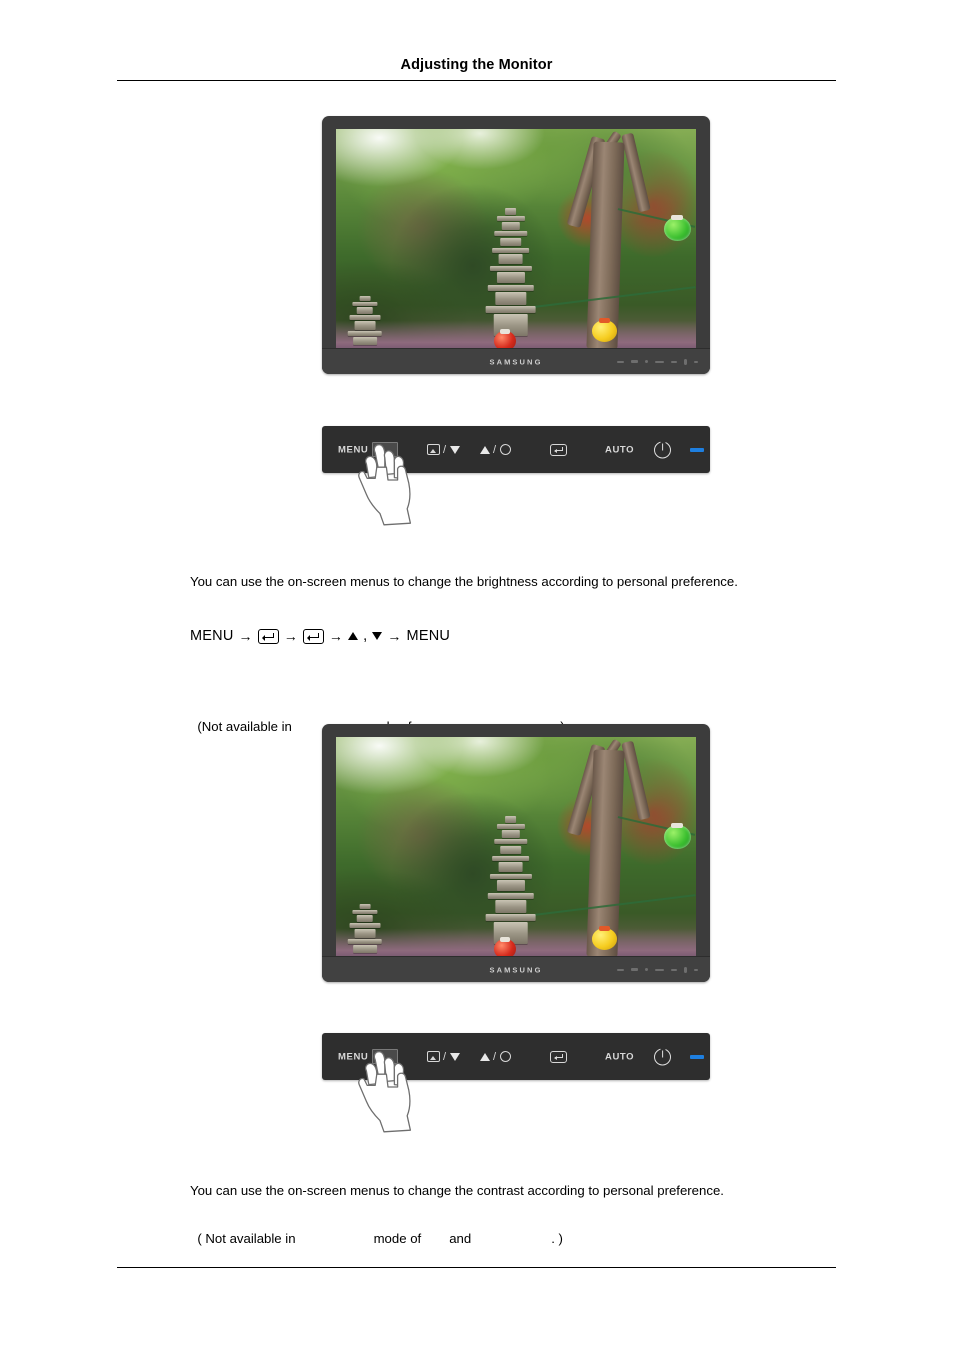 The width and height of the screenshot is (954, 1350). Describe the element at coordinates (557, 1238) in the screenshot. I see `note-suffix: . )` at that location.